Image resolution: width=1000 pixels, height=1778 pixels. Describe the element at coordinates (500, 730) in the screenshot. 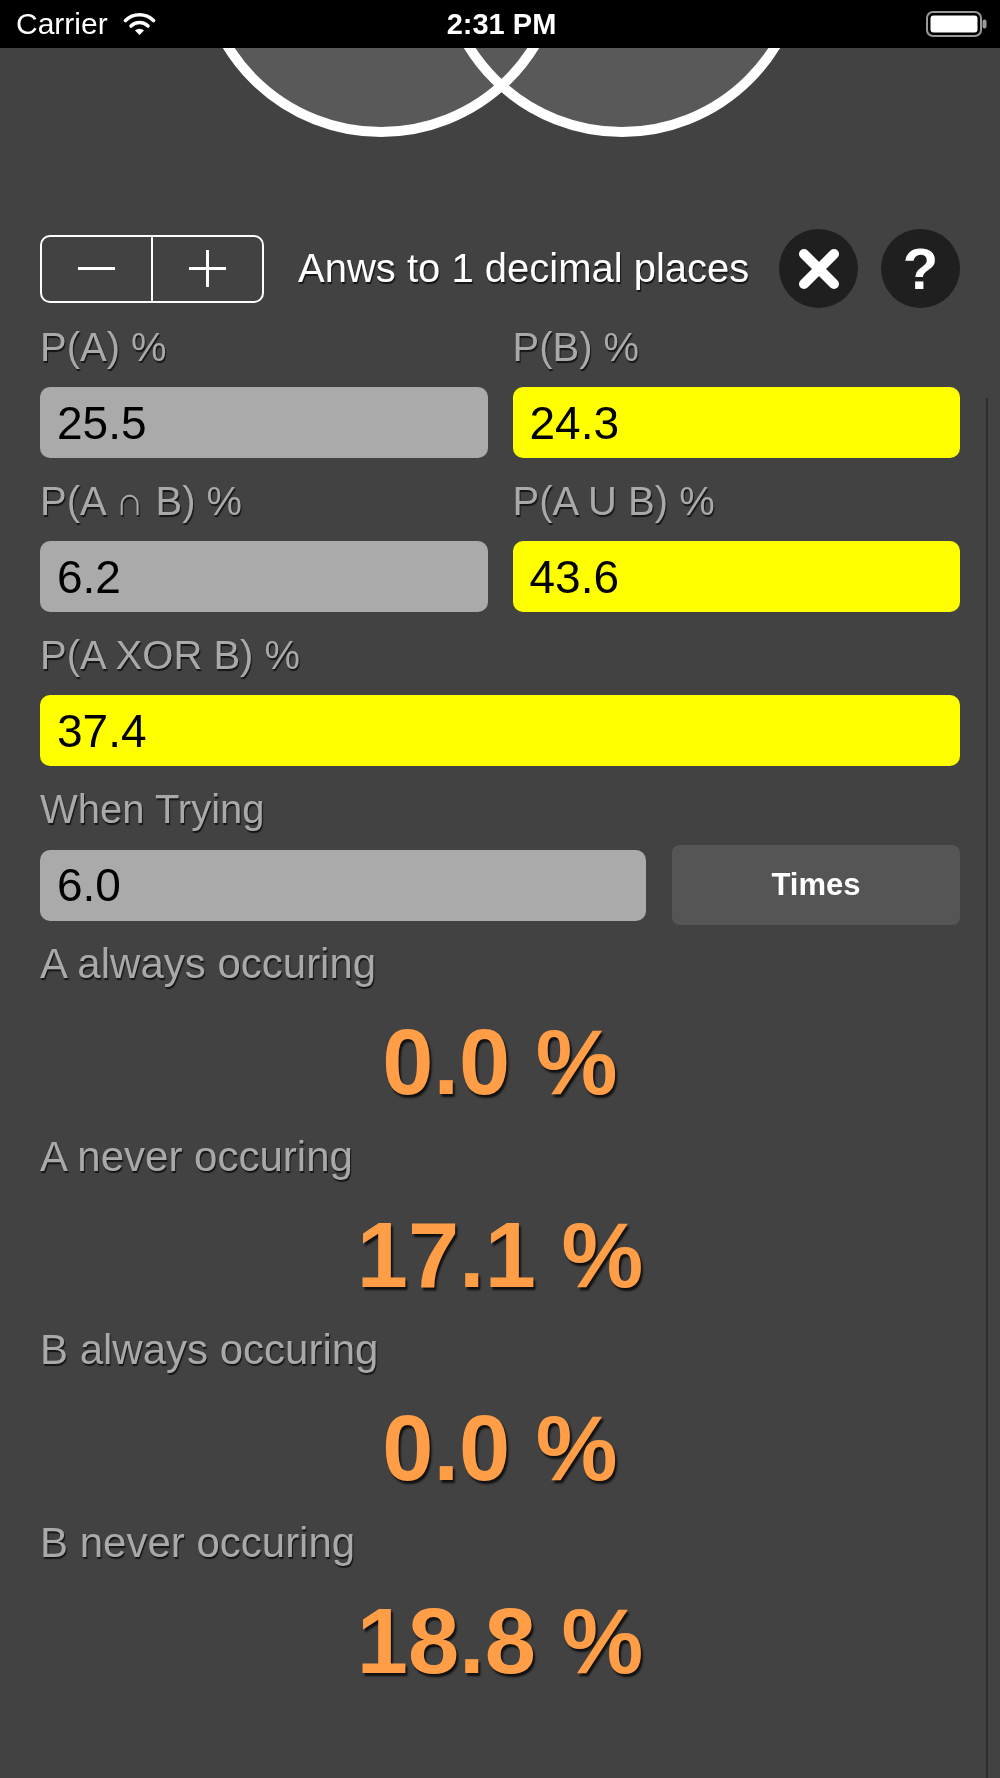

I see `input-field: 37.4` at that location.